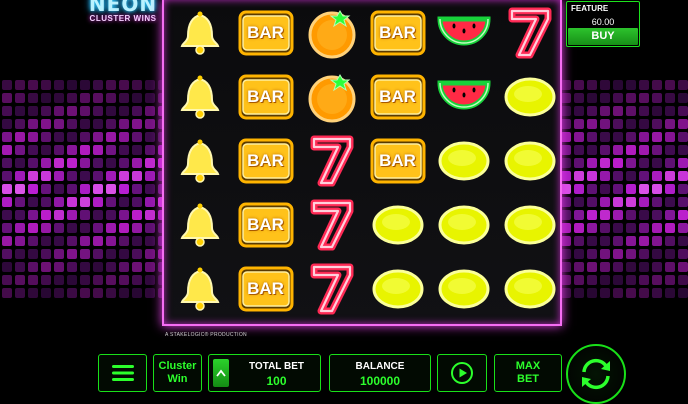  I want to click on balance-panel: BALANCE 100000, so click(380, 373).